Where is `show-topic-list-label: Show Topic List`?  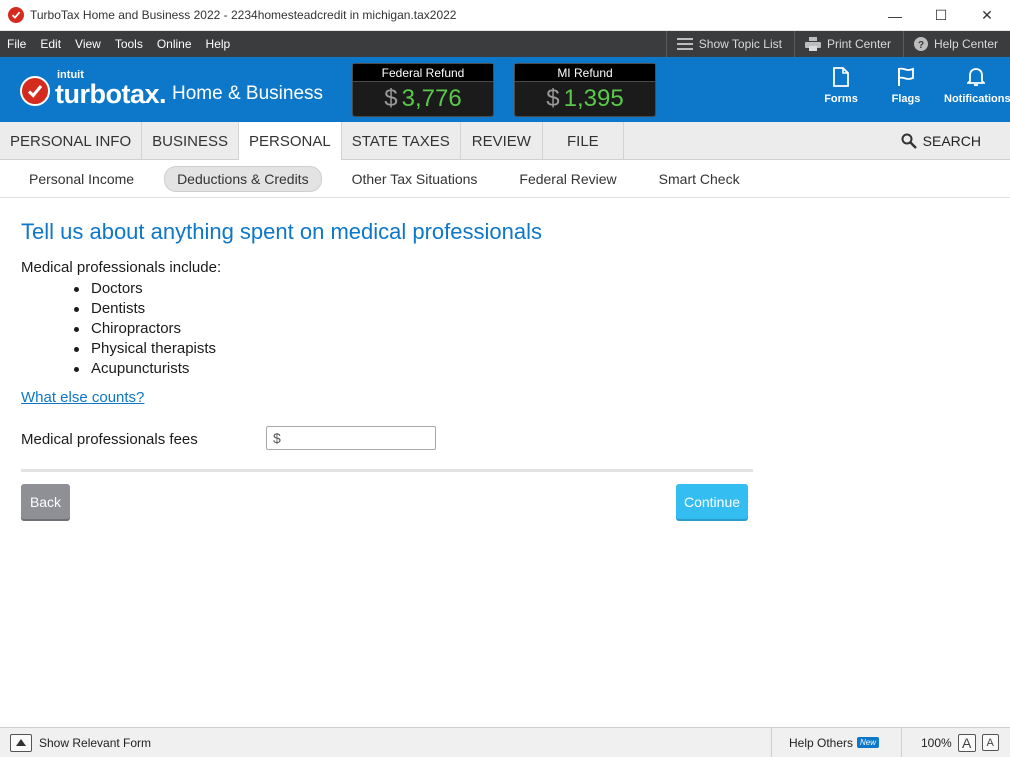
show-topic-list-label: Show Topic List is located at coordinates (740, 44).